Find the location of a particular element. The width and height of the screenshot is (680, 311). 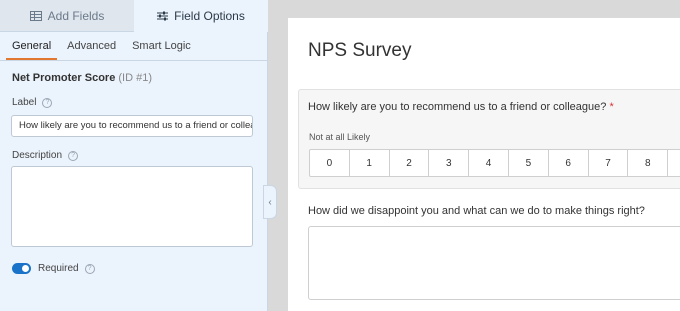

field-heading: Net Promoter Score (ID #1) is located at coordinates (82, 78).